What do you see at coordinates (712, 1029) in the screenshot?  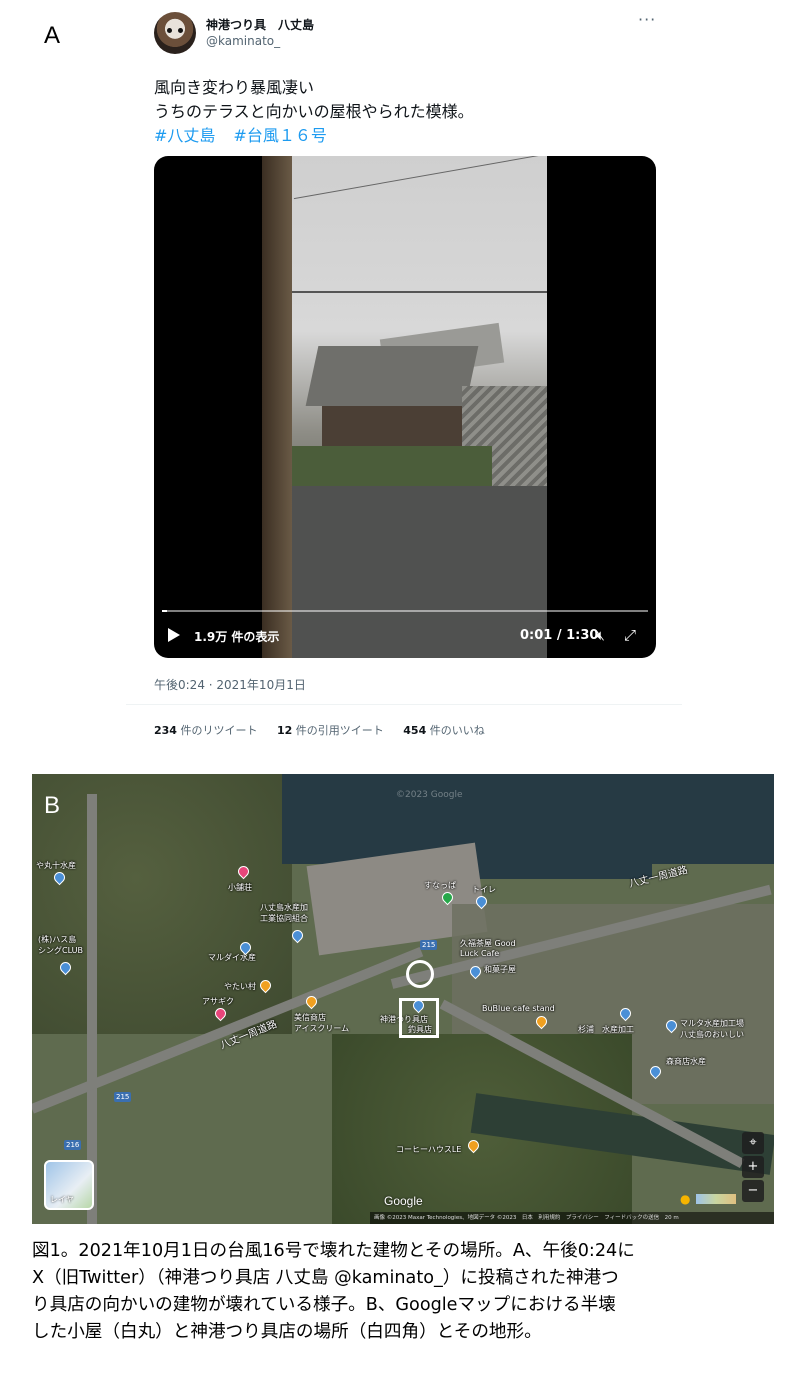 I see `map-label: マルタ水産加工場 八丈島のおいしい` at bounding box center [712, 1029].